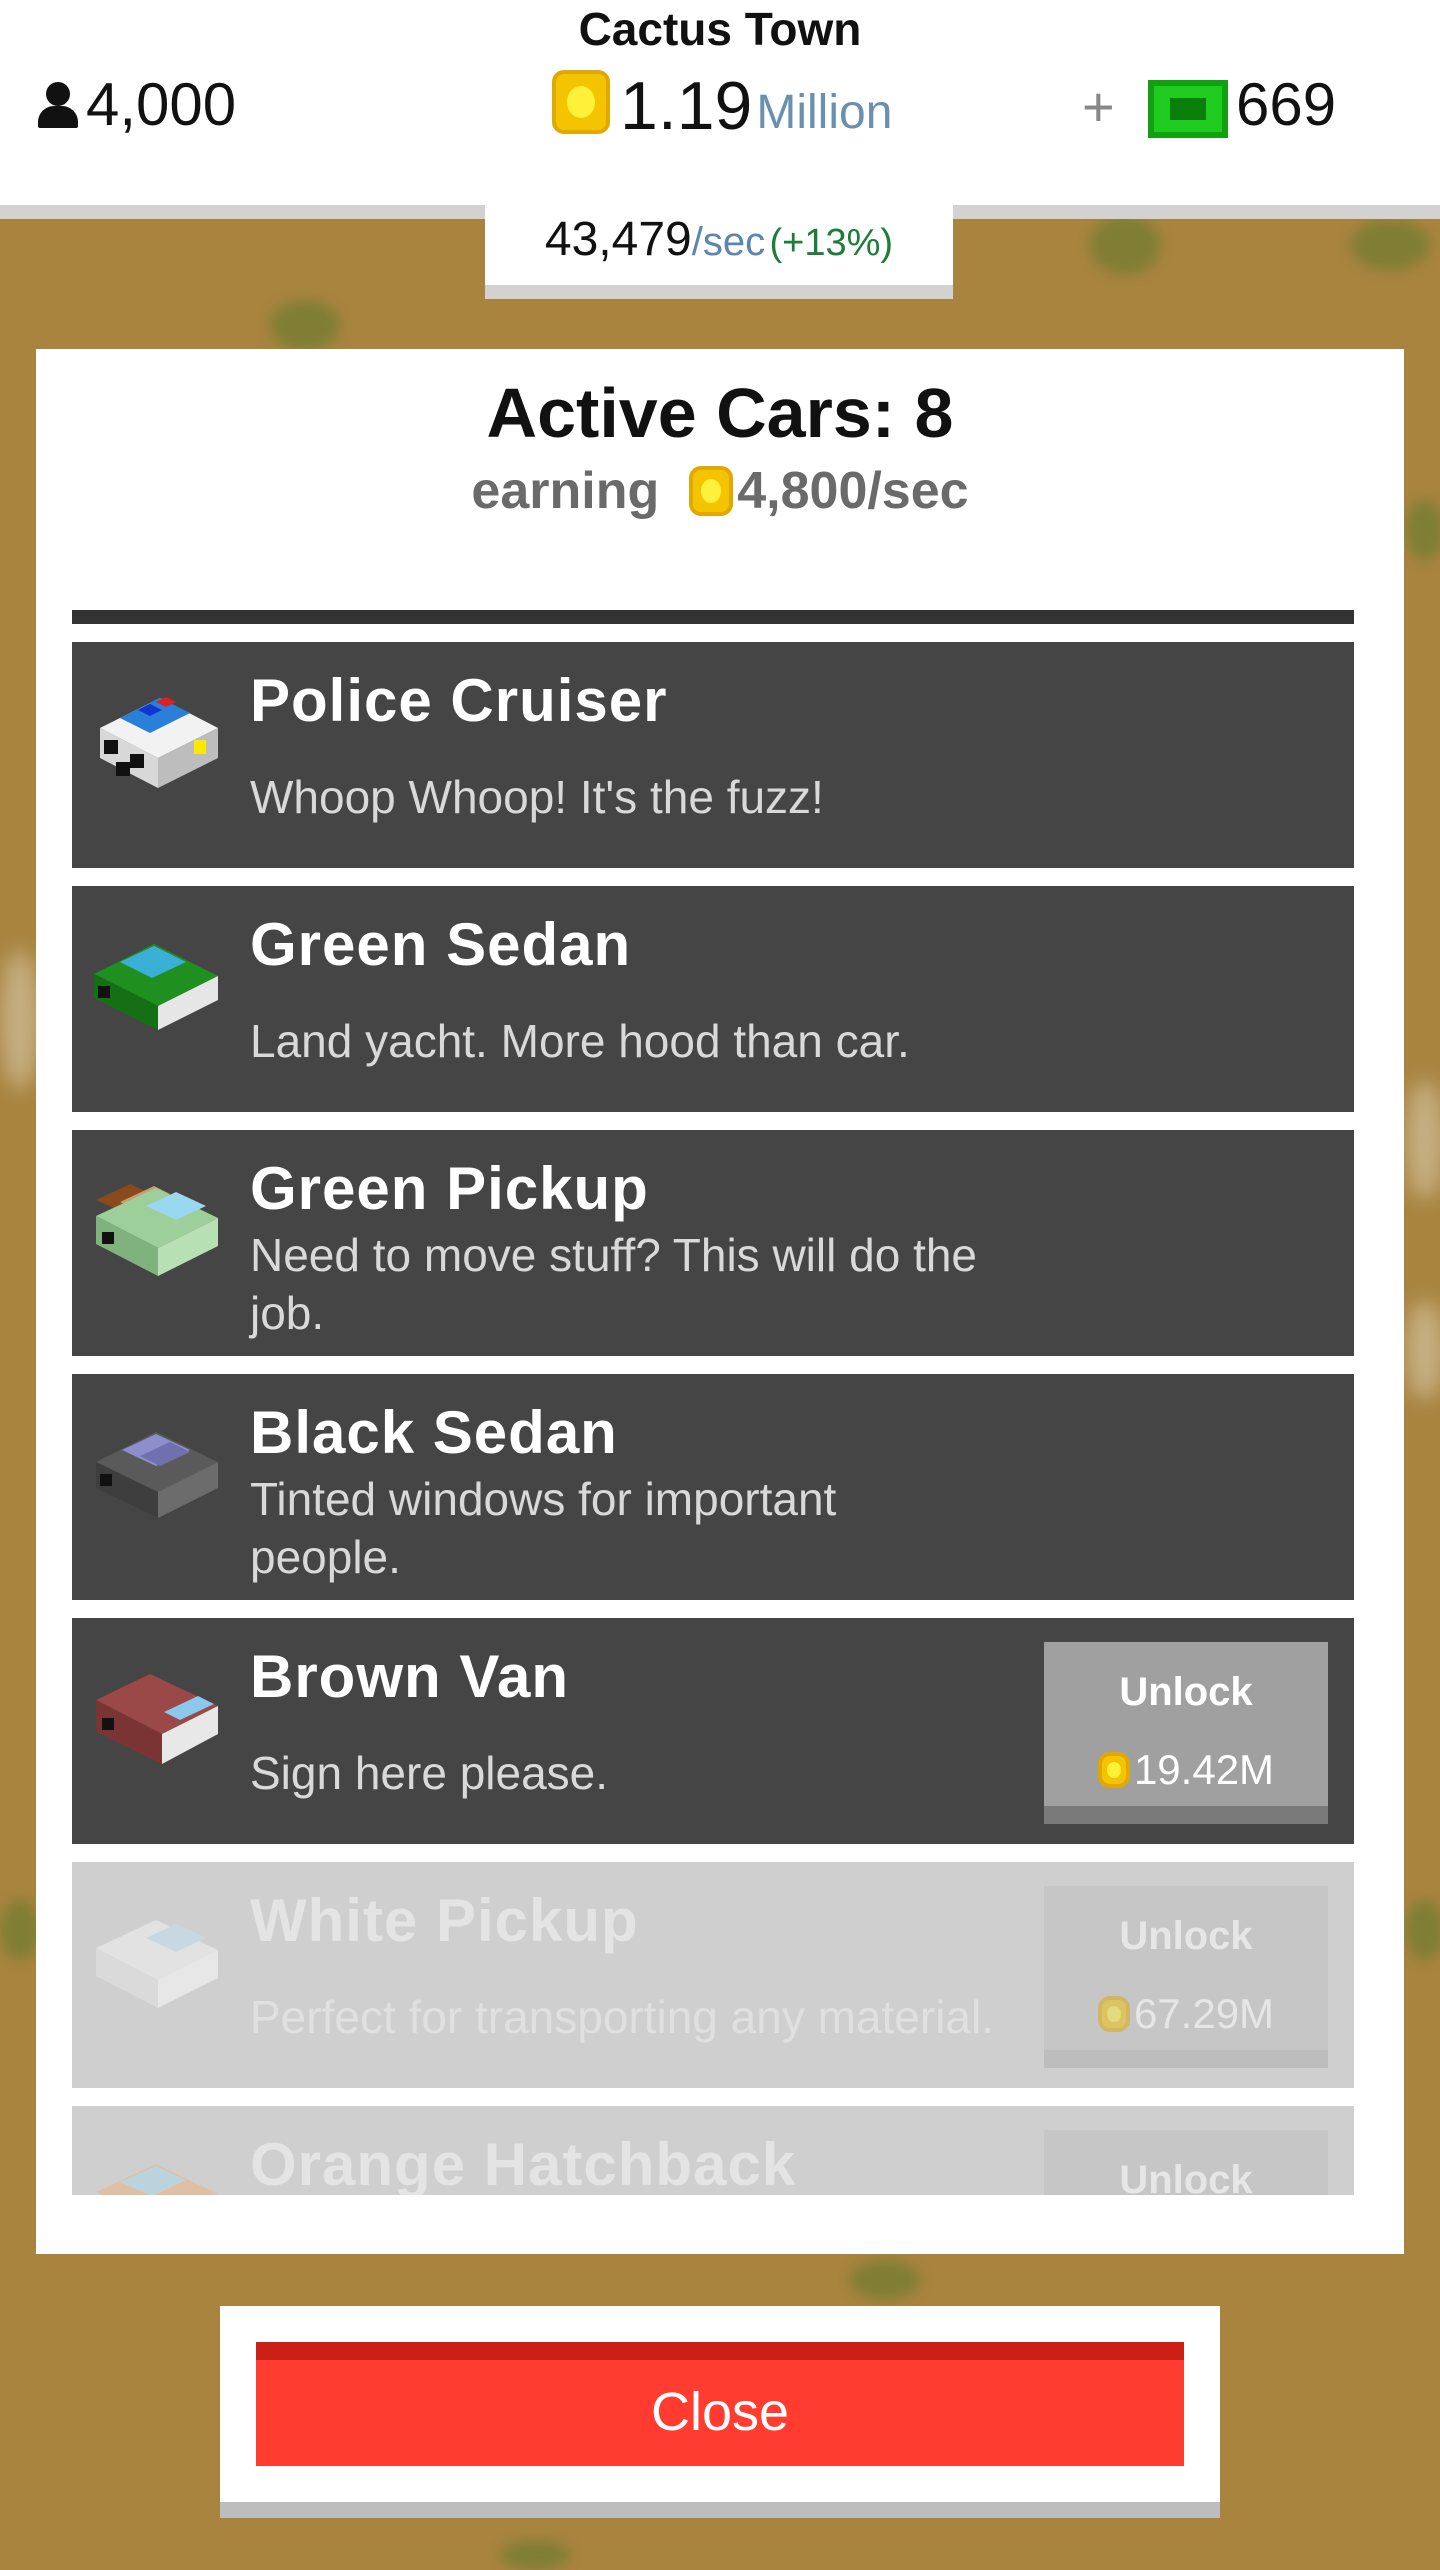 The image size is (1440, 2570). I want to click on unlock-price: 67.29M, so click(1186, 2014).